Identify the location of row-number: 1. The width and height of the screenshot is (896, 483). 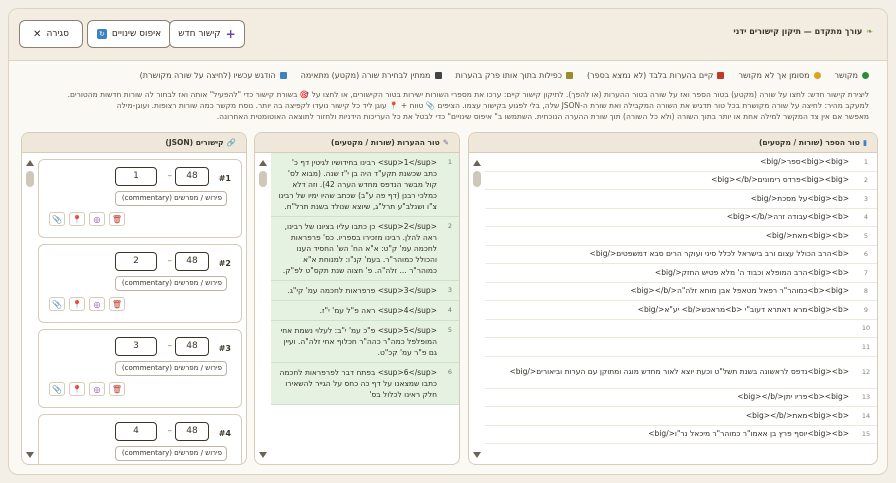
(866, 161).